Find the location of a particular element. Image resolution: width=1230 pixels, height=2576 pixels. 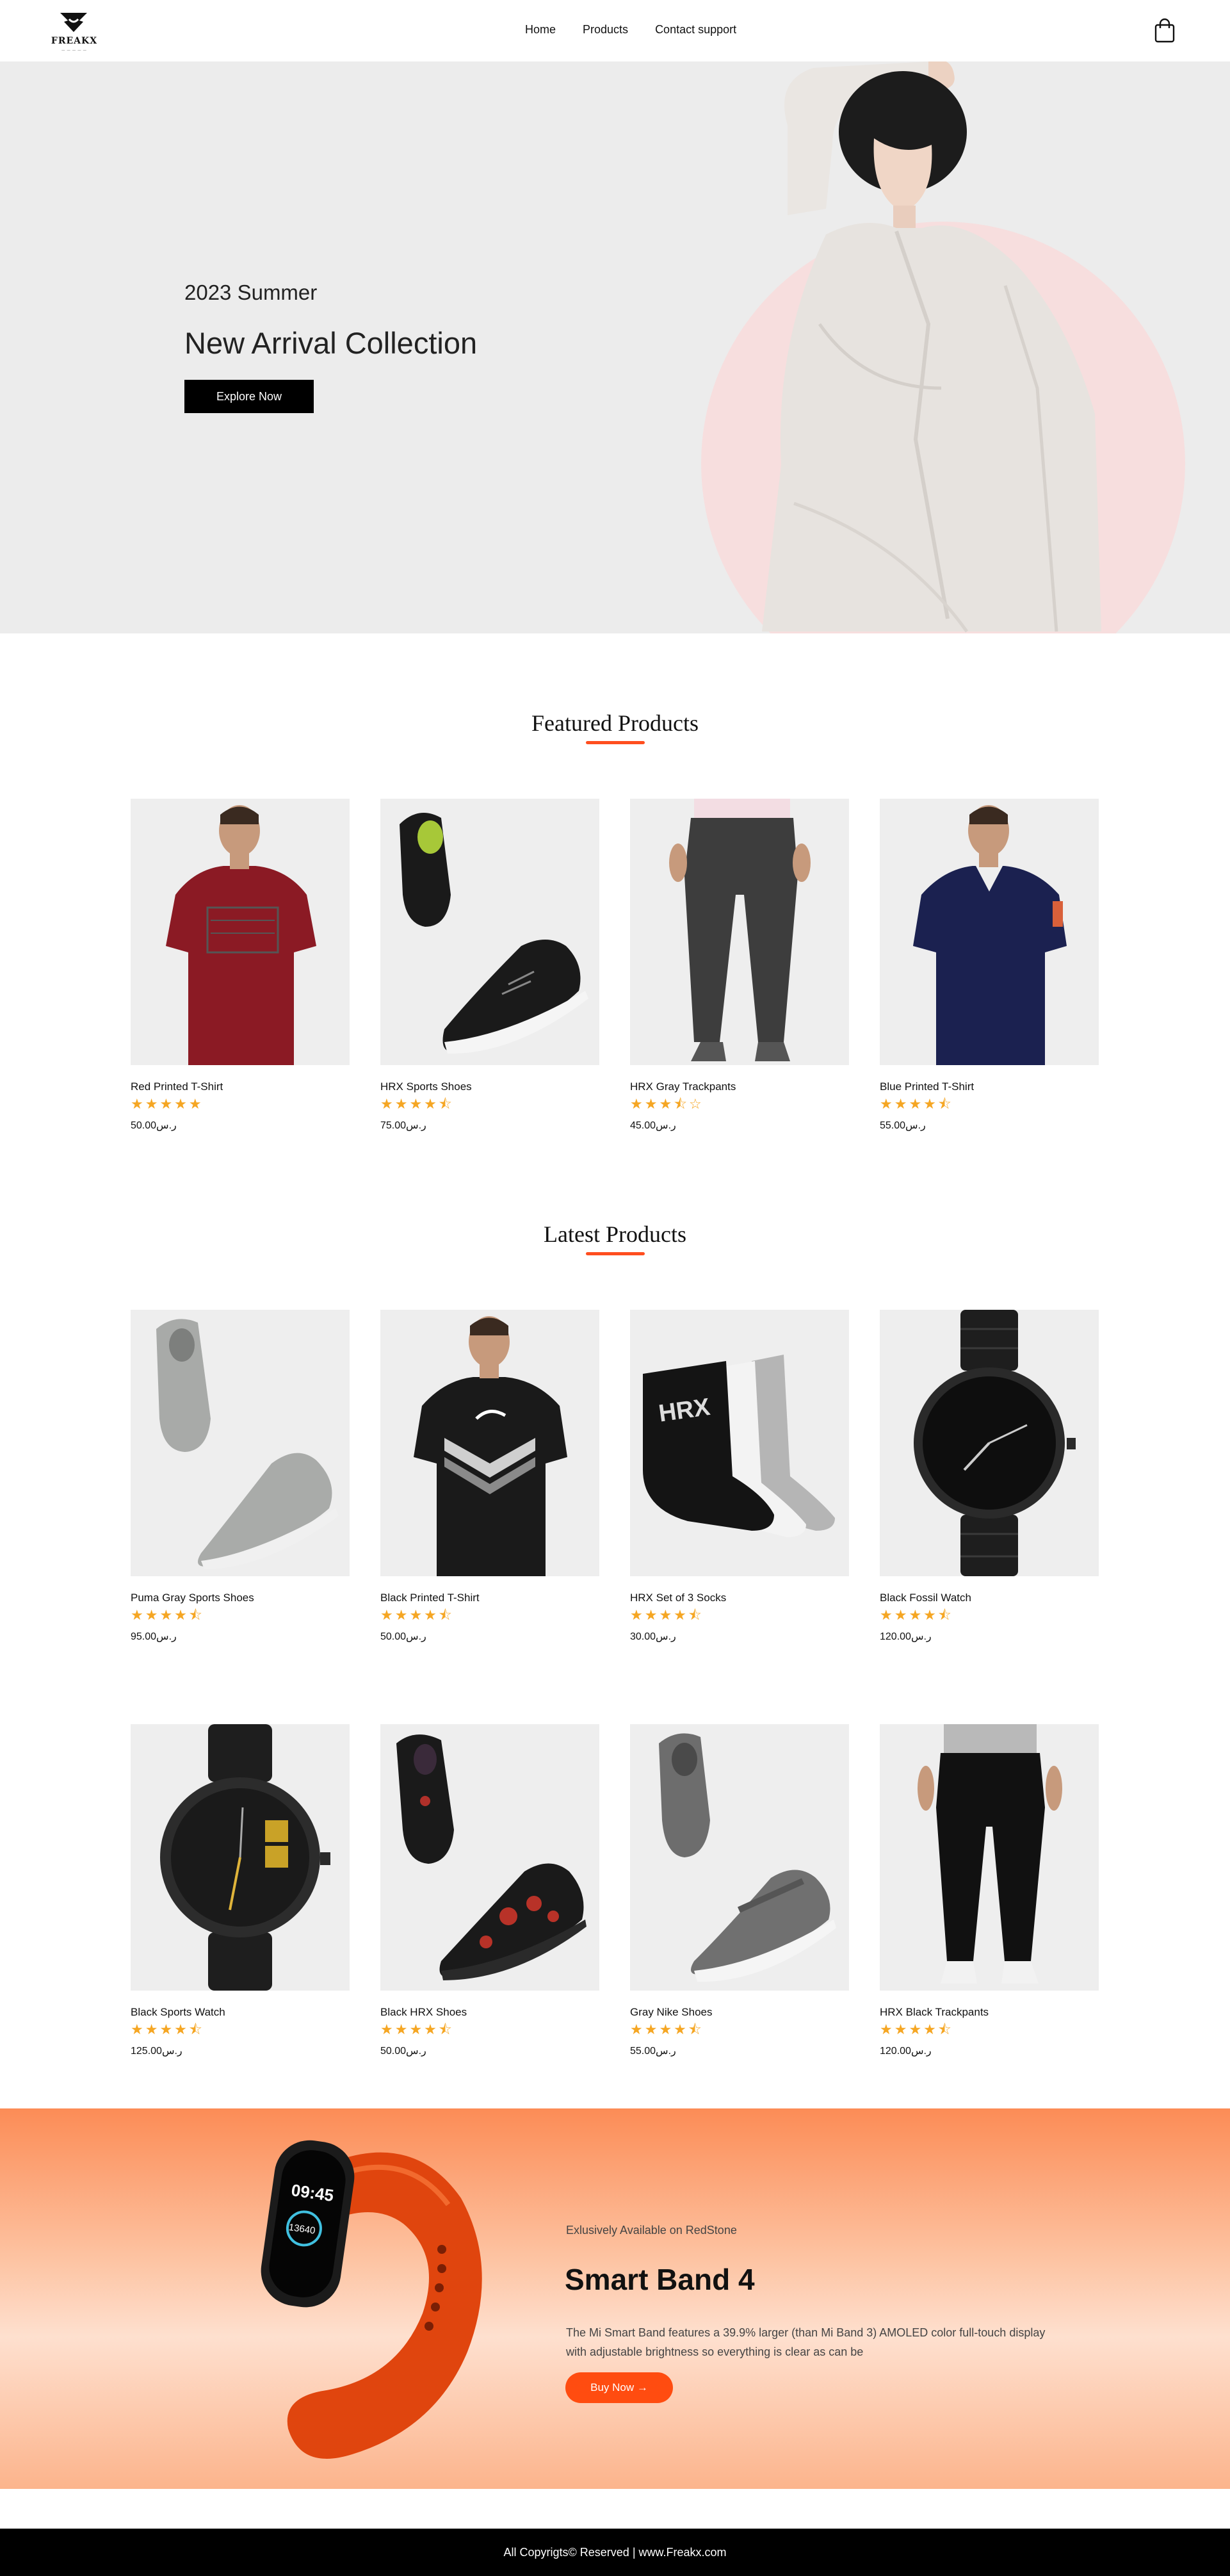

logo-icon is located at coordinates (73, 22).